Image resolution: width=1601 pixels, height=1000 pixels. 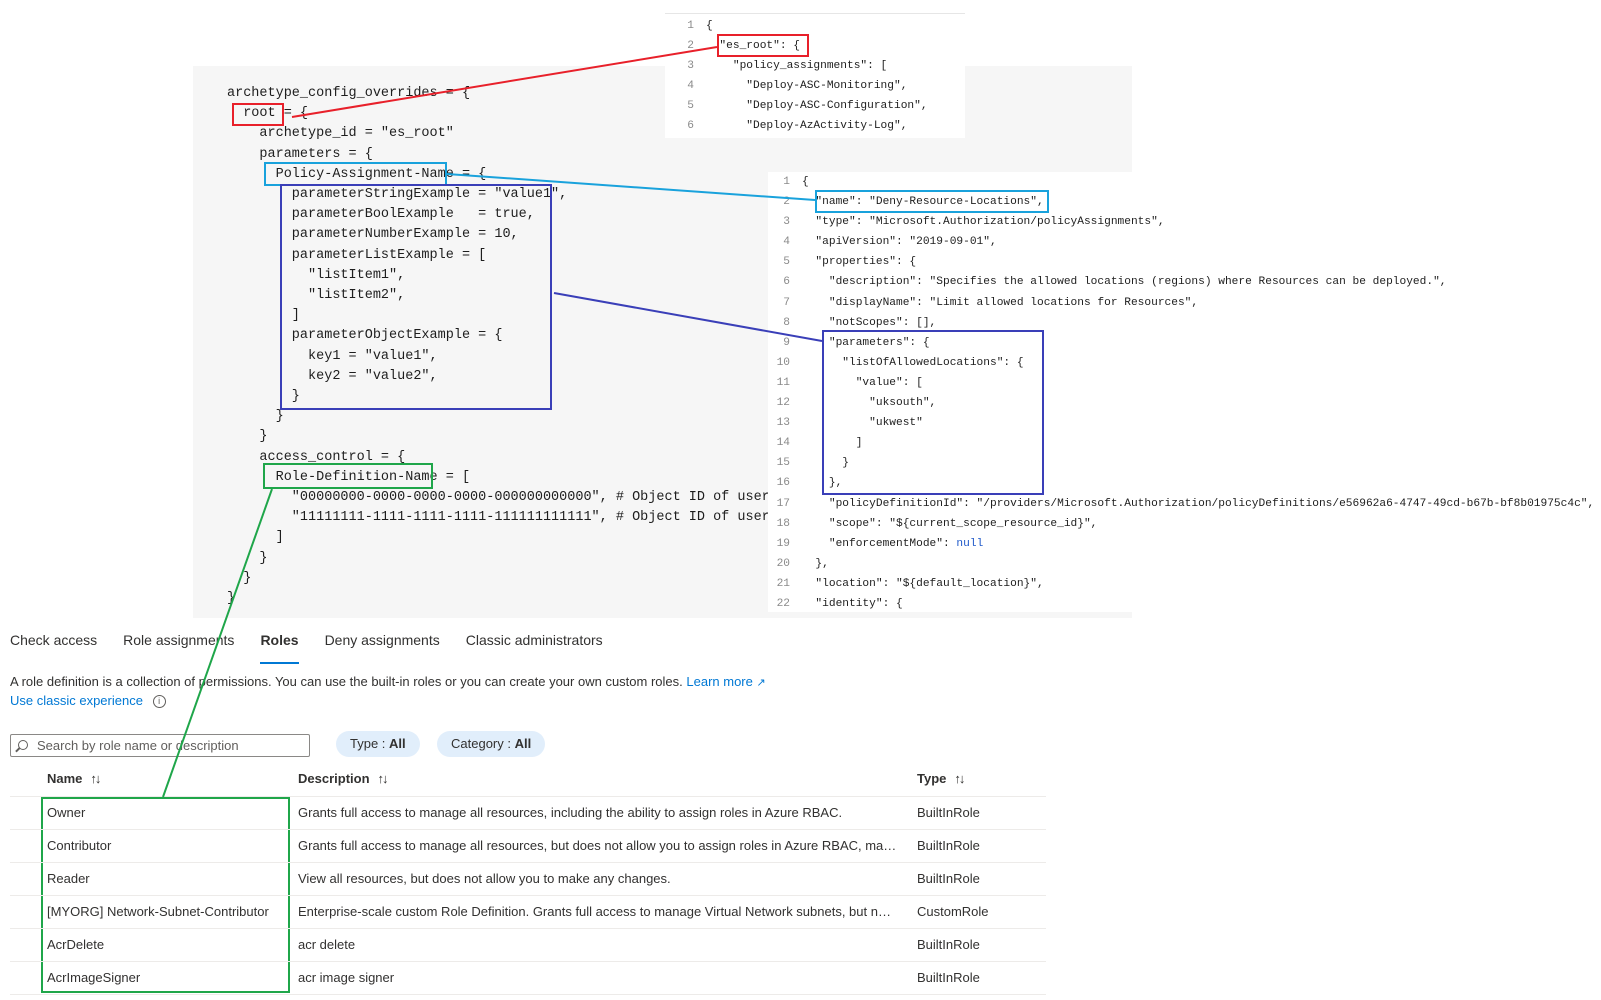 What do you see at coordinates (786, 202) in the screenshot?
I see `line-number: 2` at bounding box center [786, 202].